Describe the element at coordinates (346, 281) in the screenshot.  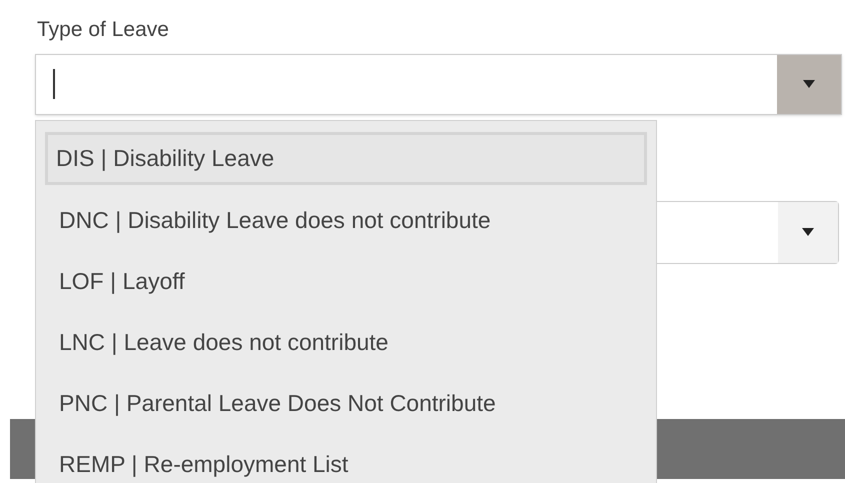
I see `dropdown-option: LOF | Layoff` at that location.